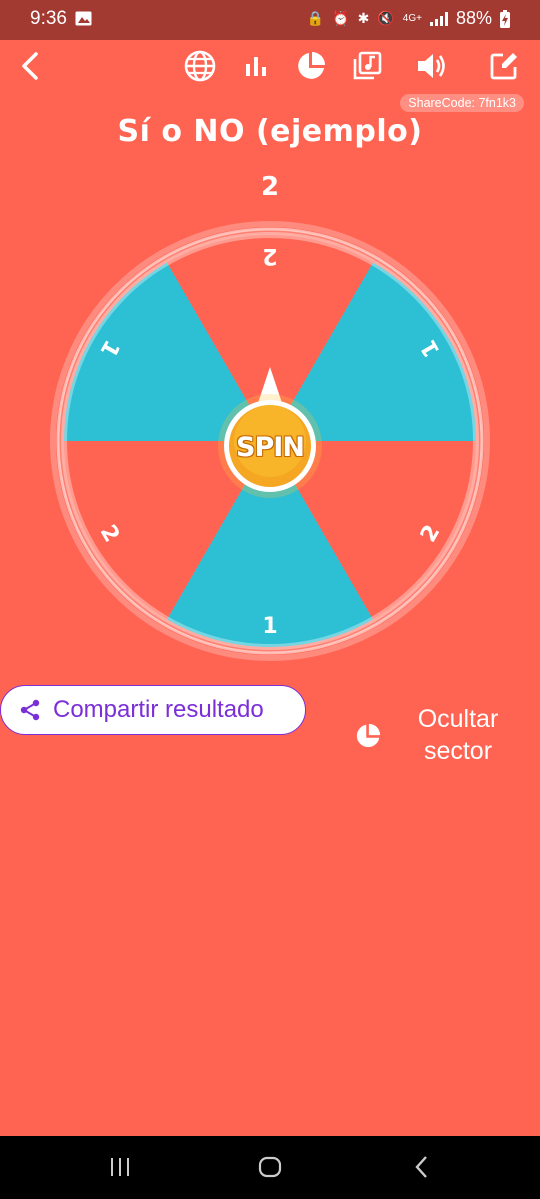 The width and height of the screenshot is (540, 1199). I want to click on wheel-title: Sí o NO (ejemplo), so click(270, 131).